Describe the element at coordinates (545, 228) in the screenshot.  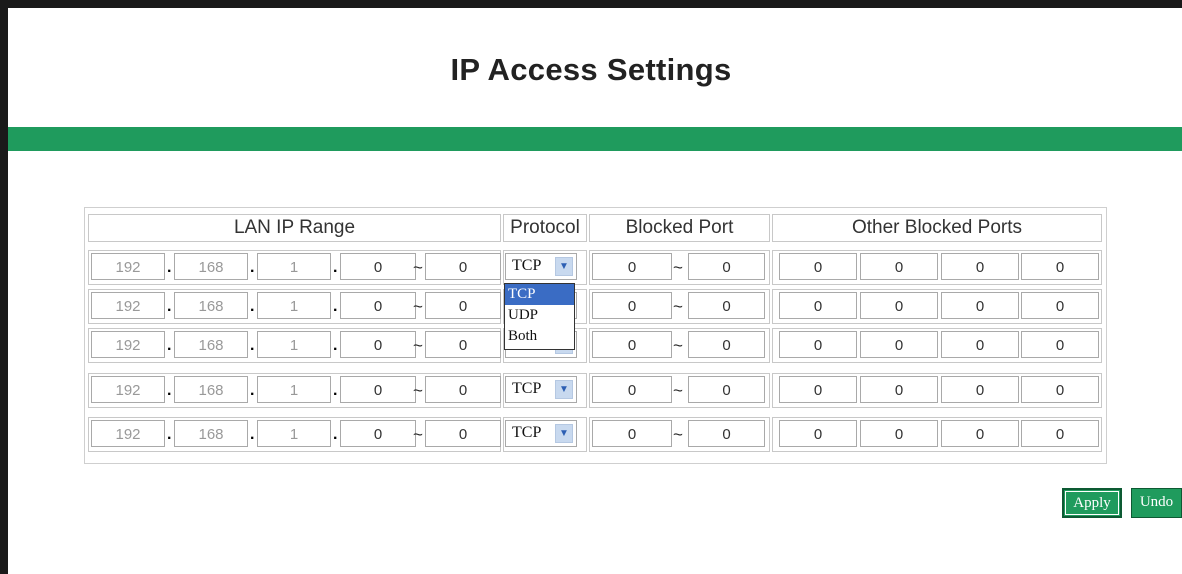
I see `header-protocol: Protocol` at that location.